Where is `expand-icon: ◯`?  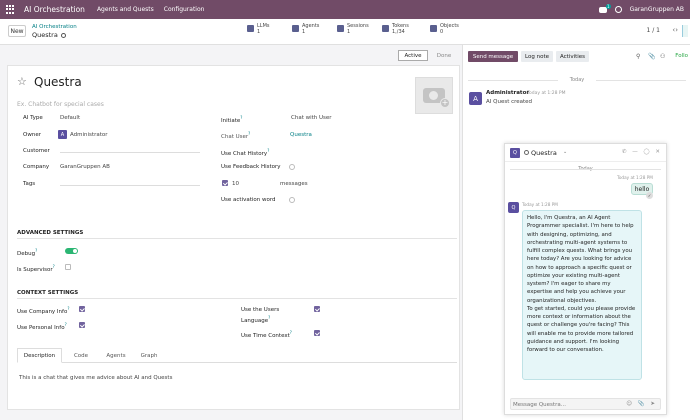 expand-icon: ◯ is located at coordinates (647, 152).